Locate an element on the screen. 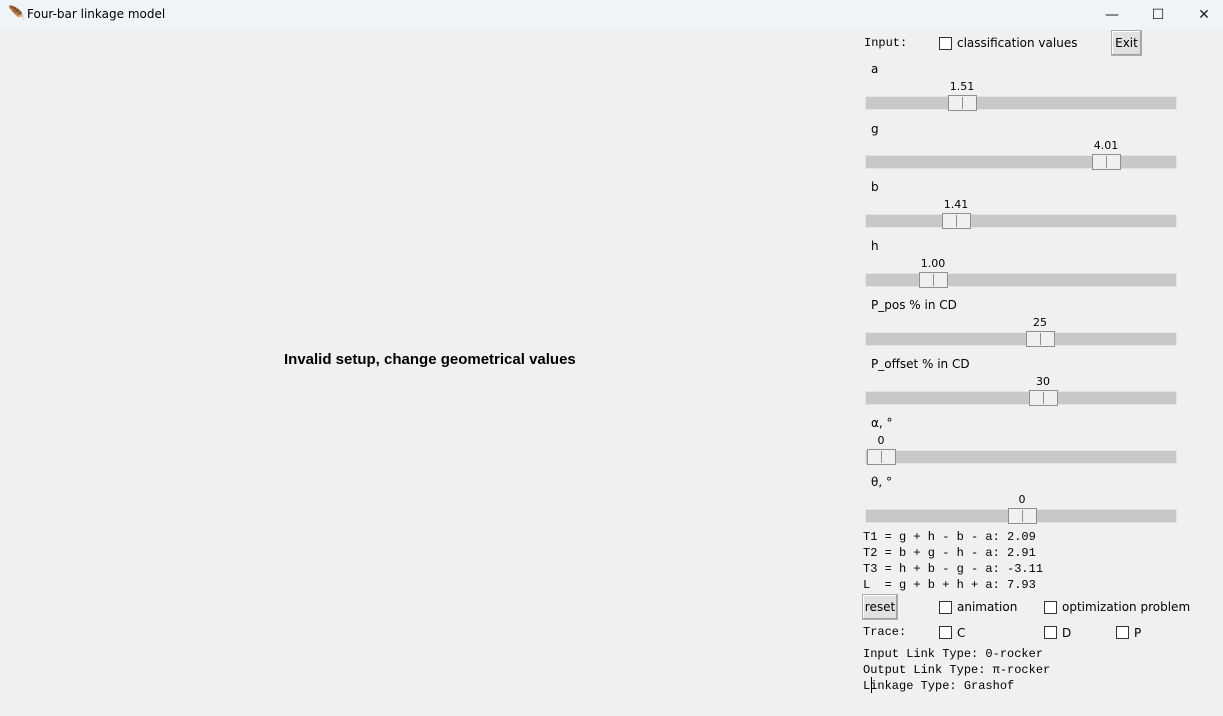  linkage-type: Linkage Type: Grashof is located at coordinates (939, 686).